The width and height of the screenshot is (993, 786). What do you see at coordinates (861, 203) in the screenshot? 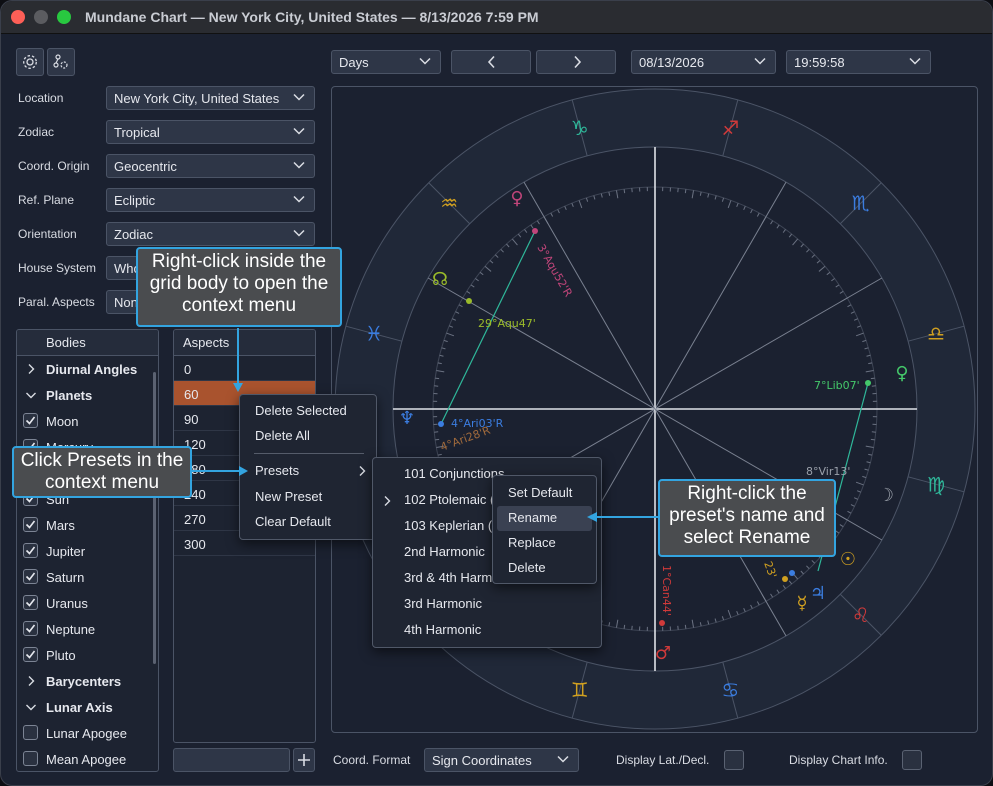
I see `zodiac-sign-glyph: ♏` at bounding box center [861, 203].